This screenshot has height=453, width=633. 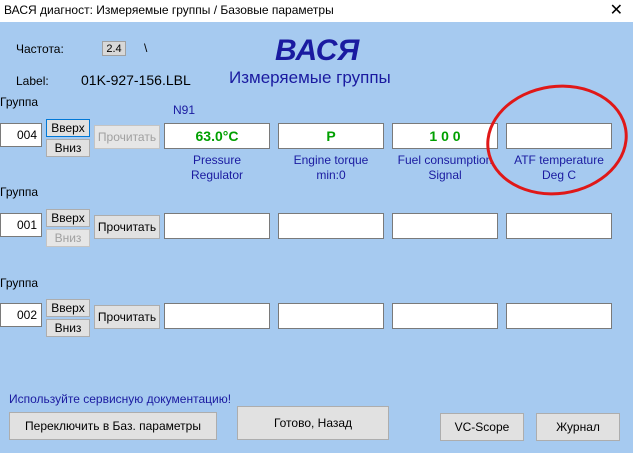 I want to click on journal-button: Журнал, so click(x=578, y=427).